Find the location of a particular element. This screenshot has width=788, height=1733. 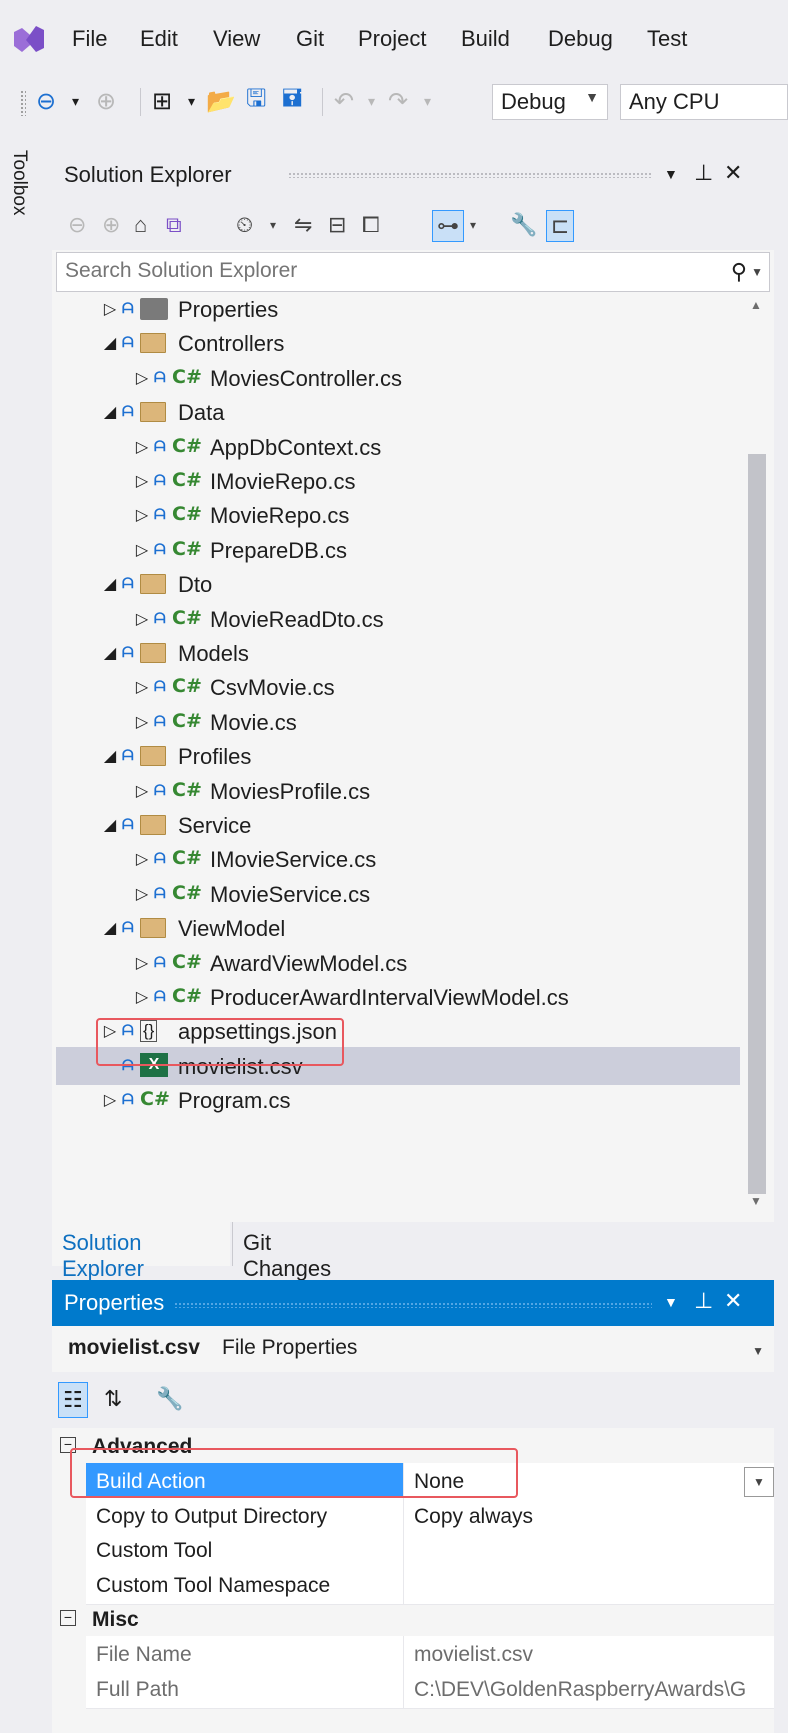

property-pages-wrench-icon: 🔧 is located at coordinates (169, 1399).